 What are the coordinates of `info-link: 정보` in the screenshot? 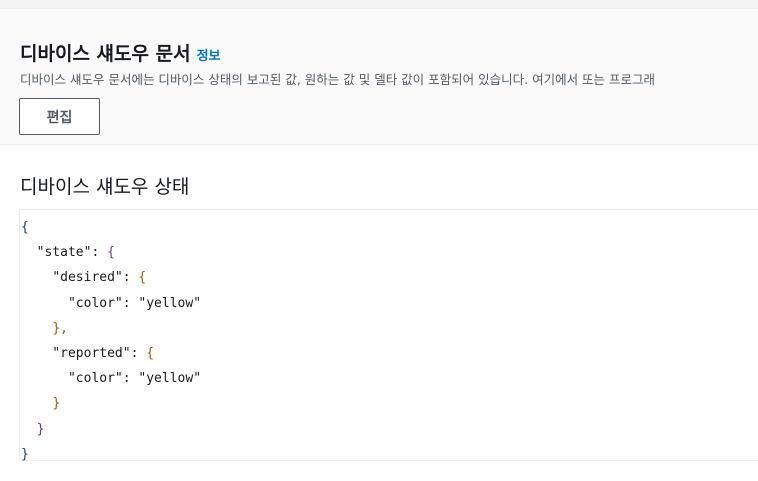 It's located at (209, 56).